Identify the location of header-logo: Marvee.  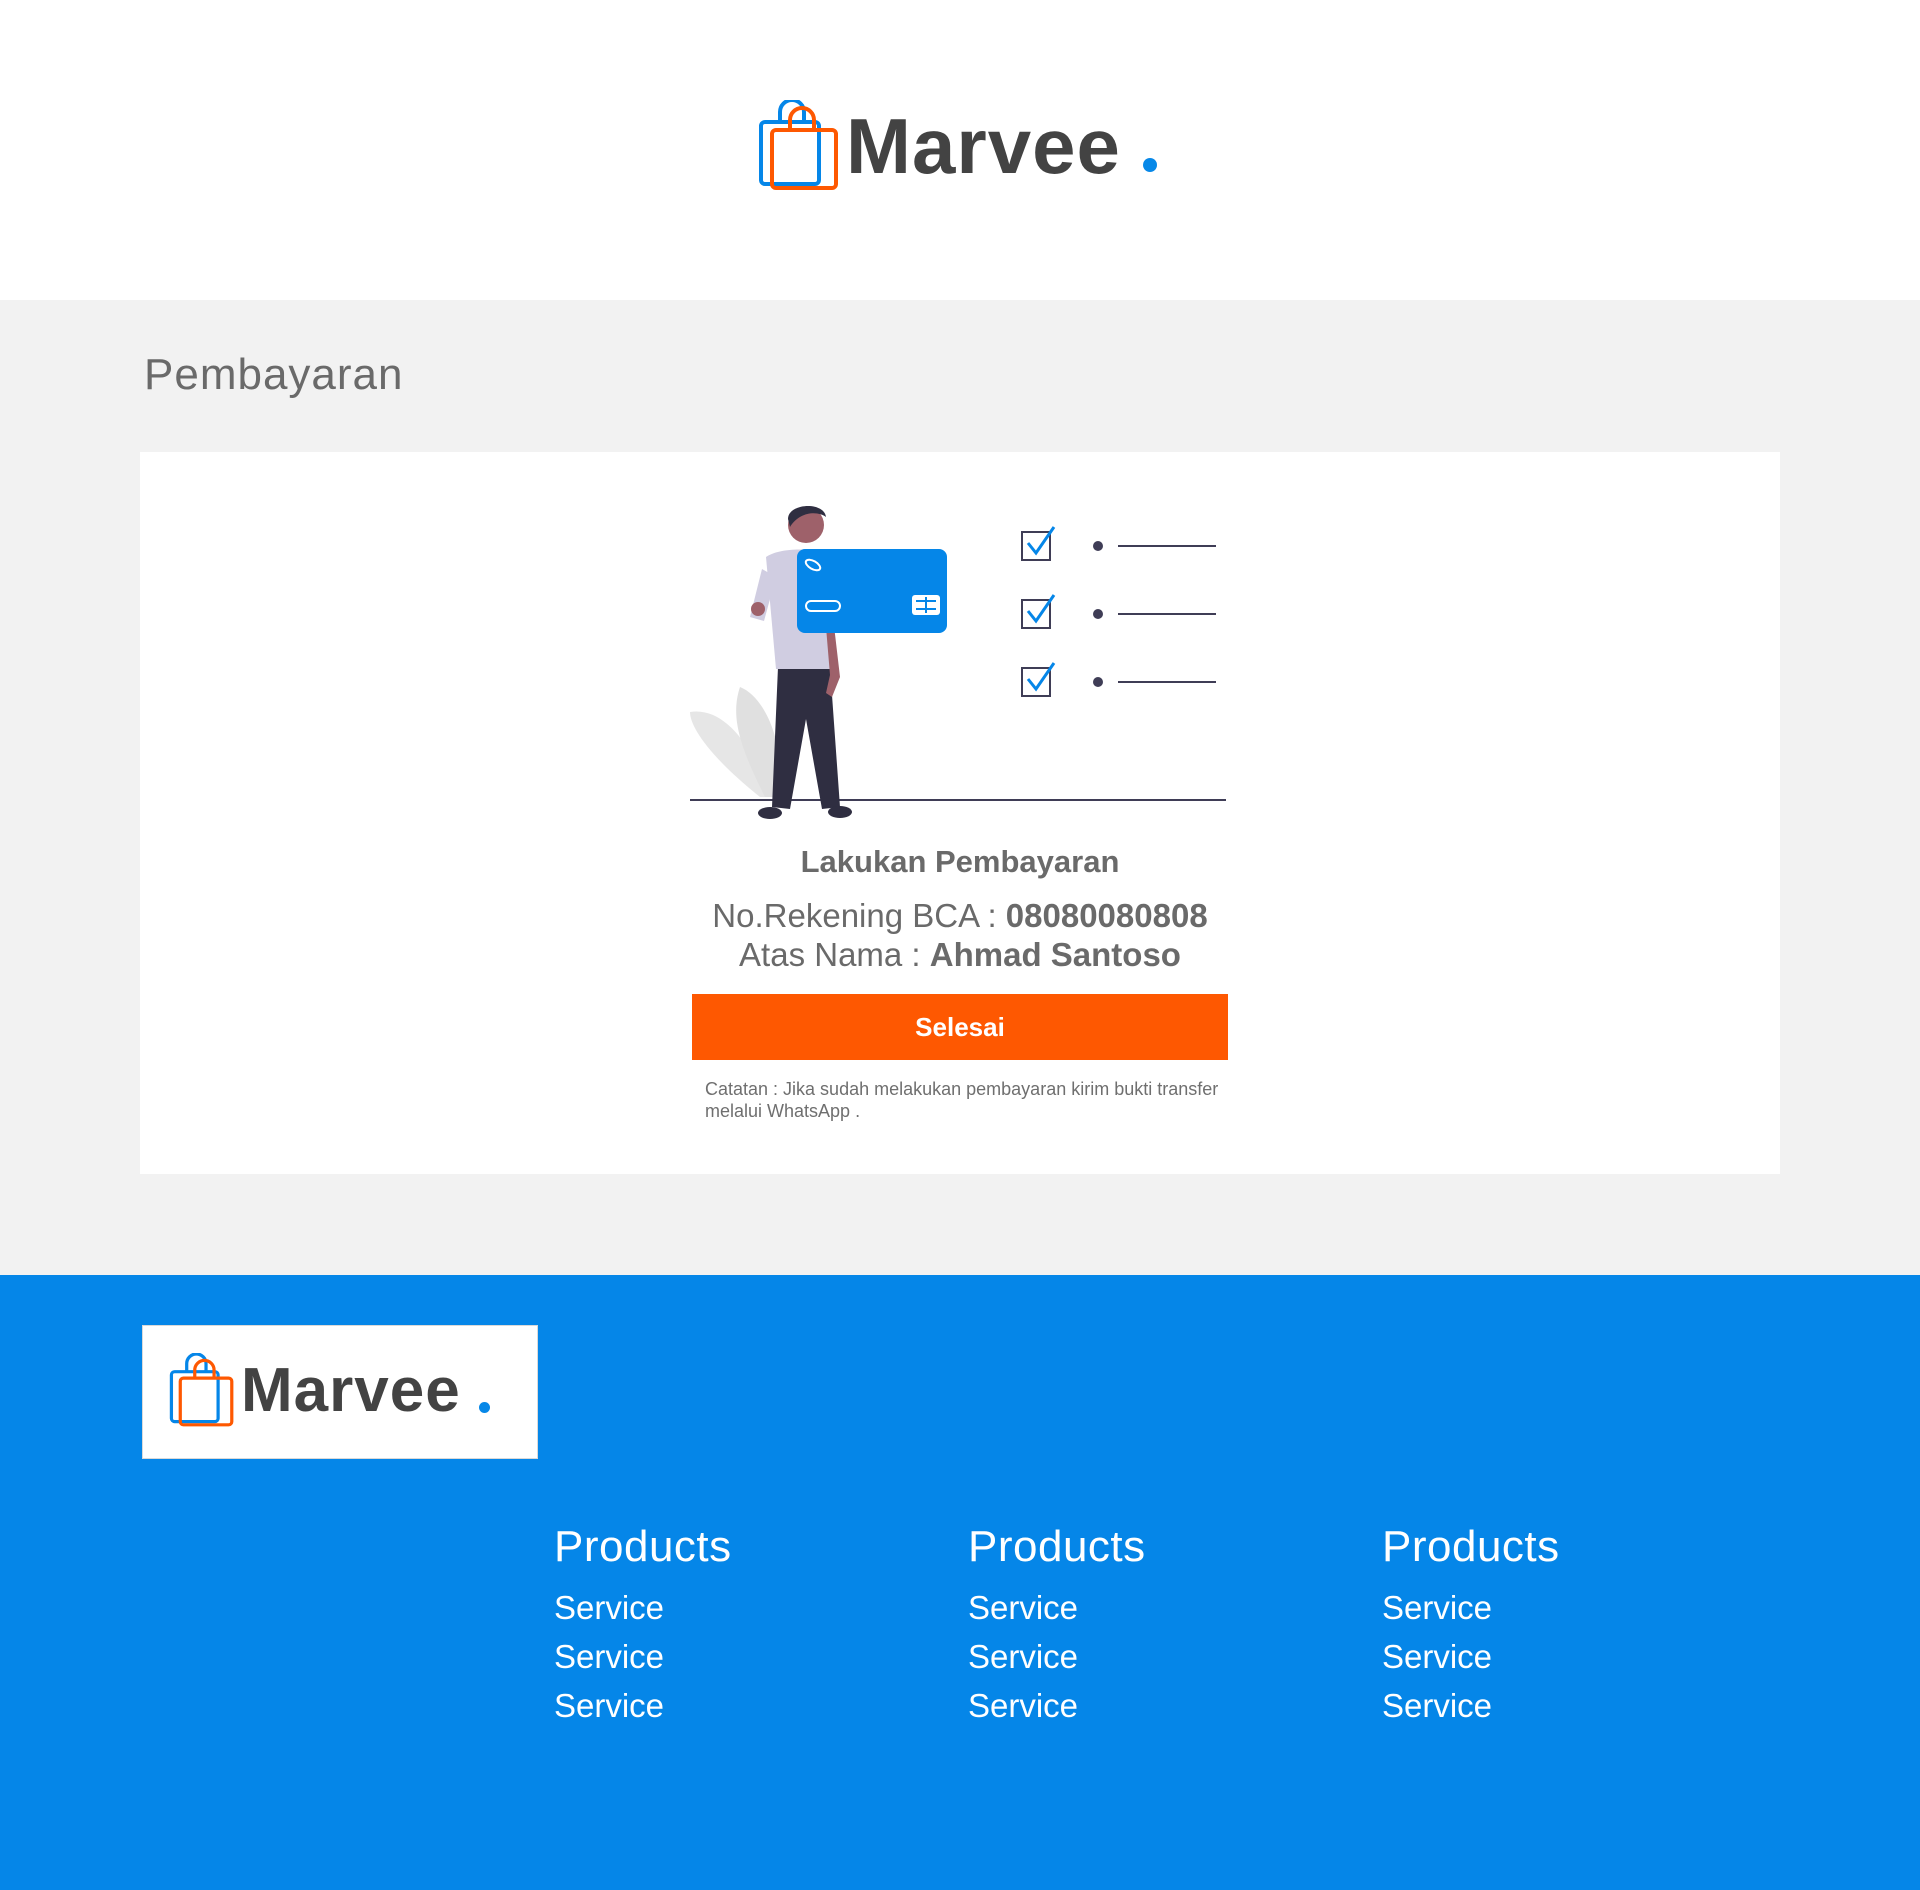
(958, 146).